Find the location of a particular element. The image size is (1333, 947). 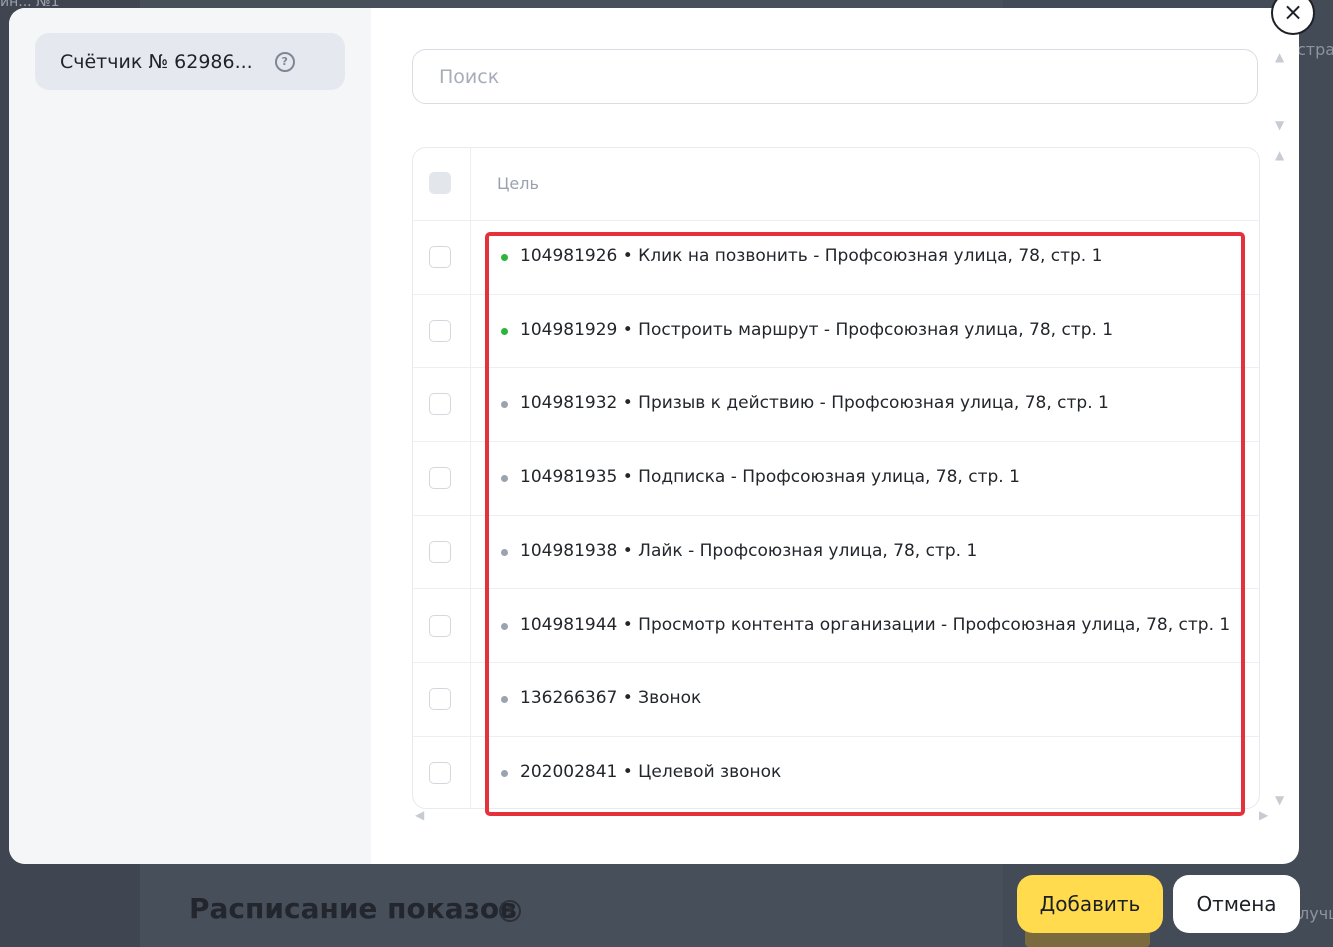

background-right-text-bottom: лучш is located at coordinates (1316, 913).